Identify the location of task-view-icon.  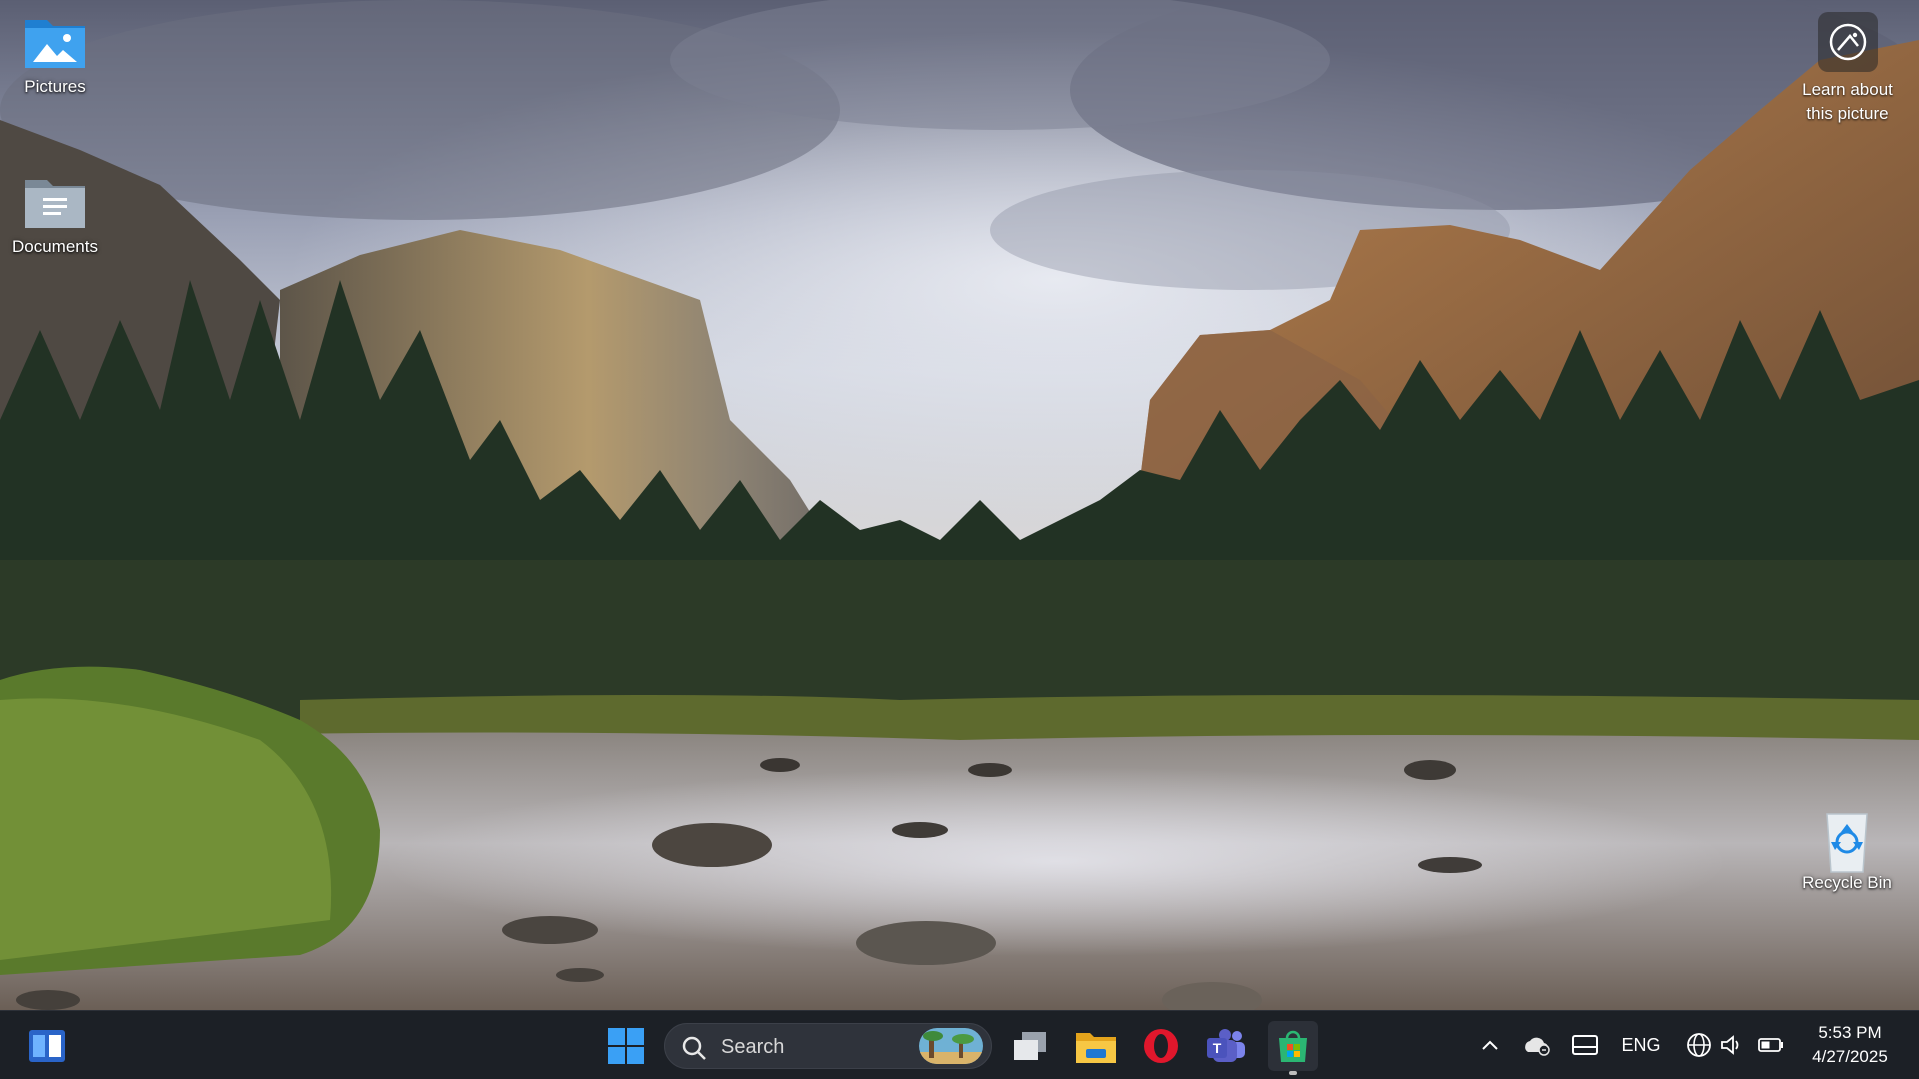
(1030, 1046).